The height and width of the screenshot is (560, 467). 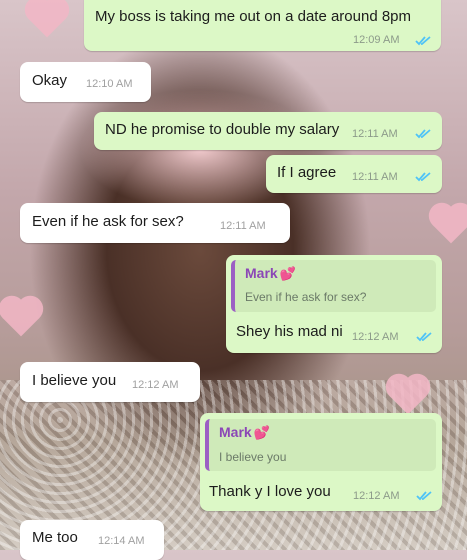 What do you see at coordinates (333, 286) in the screenshot?
I see `quoted-message: Mark 💕 Even if he ask for sex?` at bounding box center [333, 286].